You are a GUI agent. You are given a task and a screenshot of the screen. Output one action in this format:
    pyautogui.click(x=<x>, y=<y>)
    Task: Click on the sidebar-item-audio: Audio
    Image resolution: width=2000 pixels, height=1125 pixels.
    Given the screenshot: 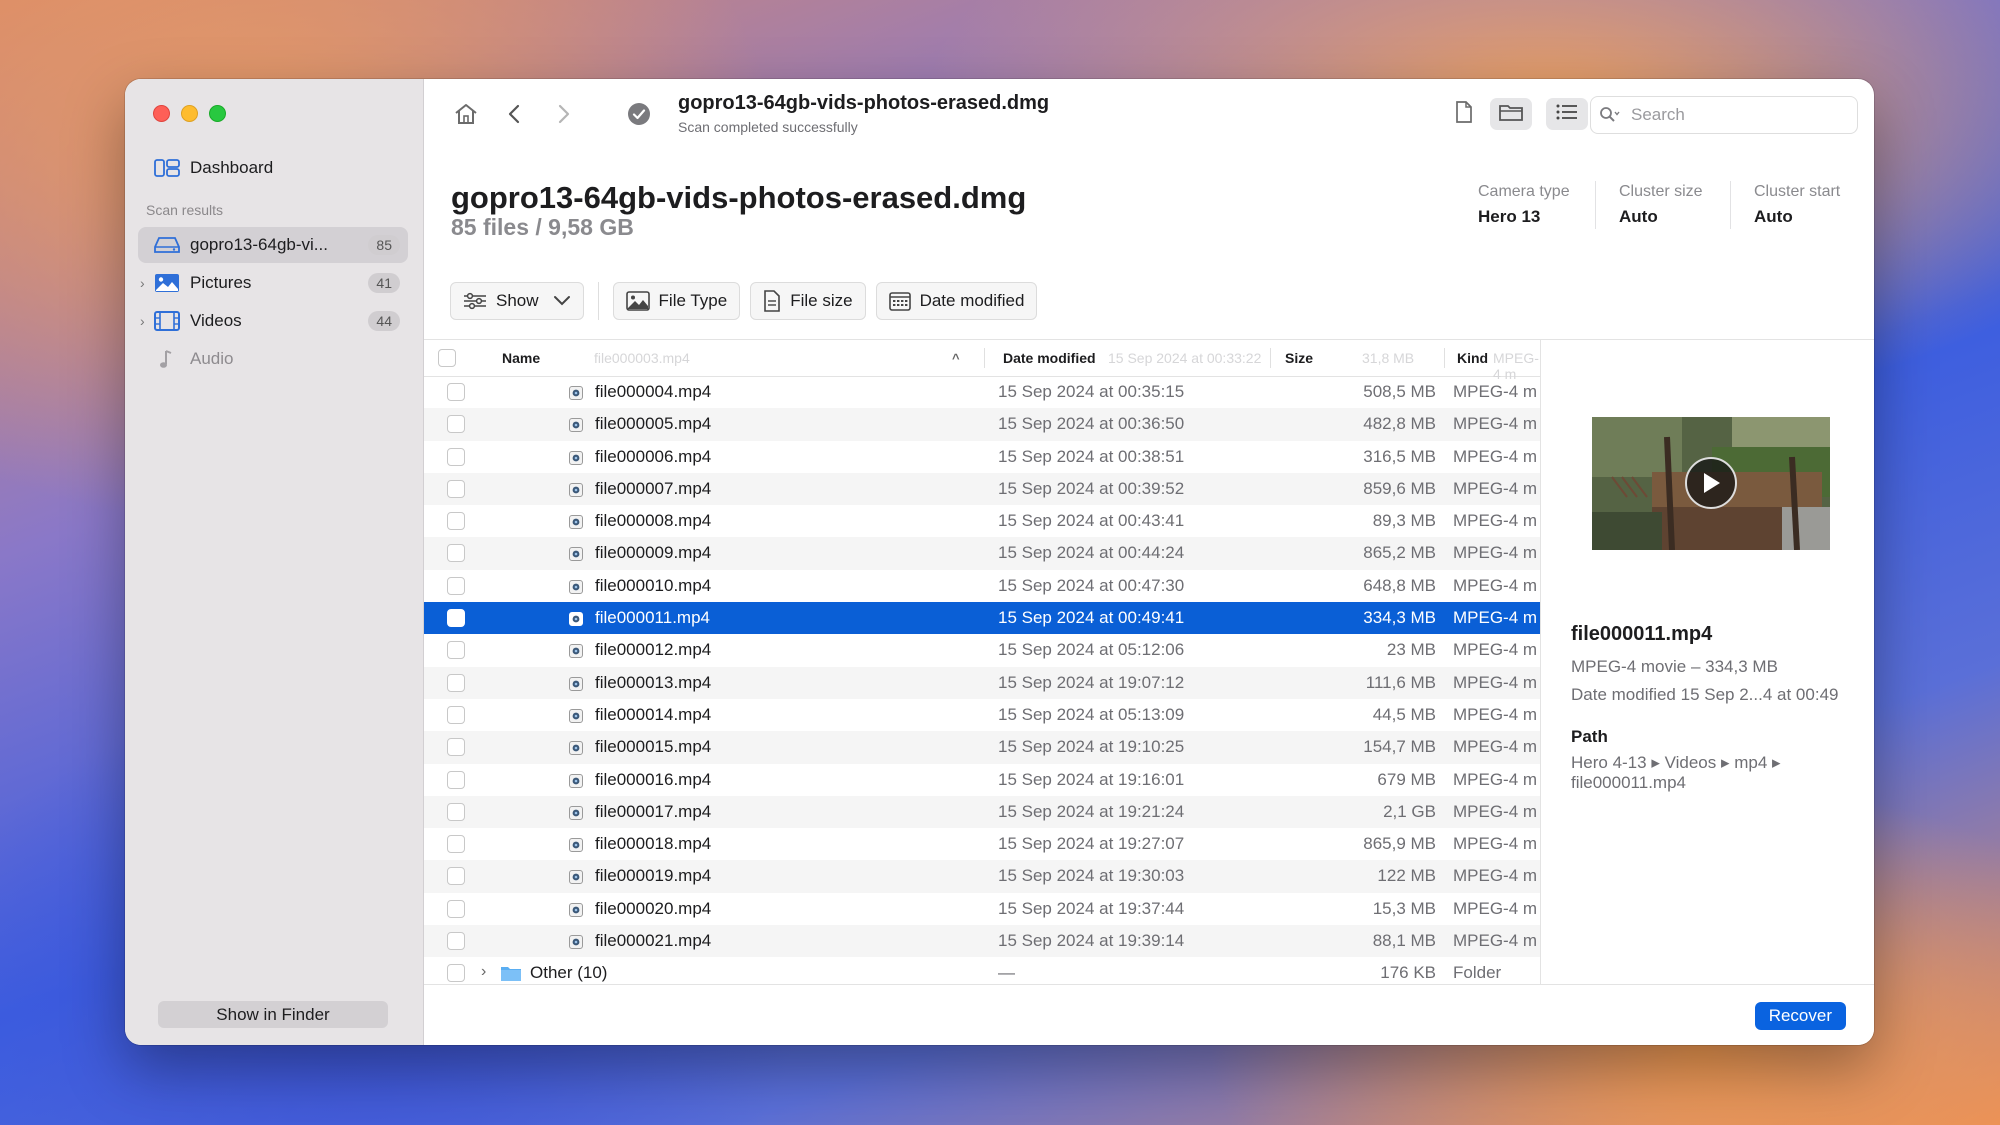 What is the action you would take?
    pyautogui.click(x=273, y=359)
    